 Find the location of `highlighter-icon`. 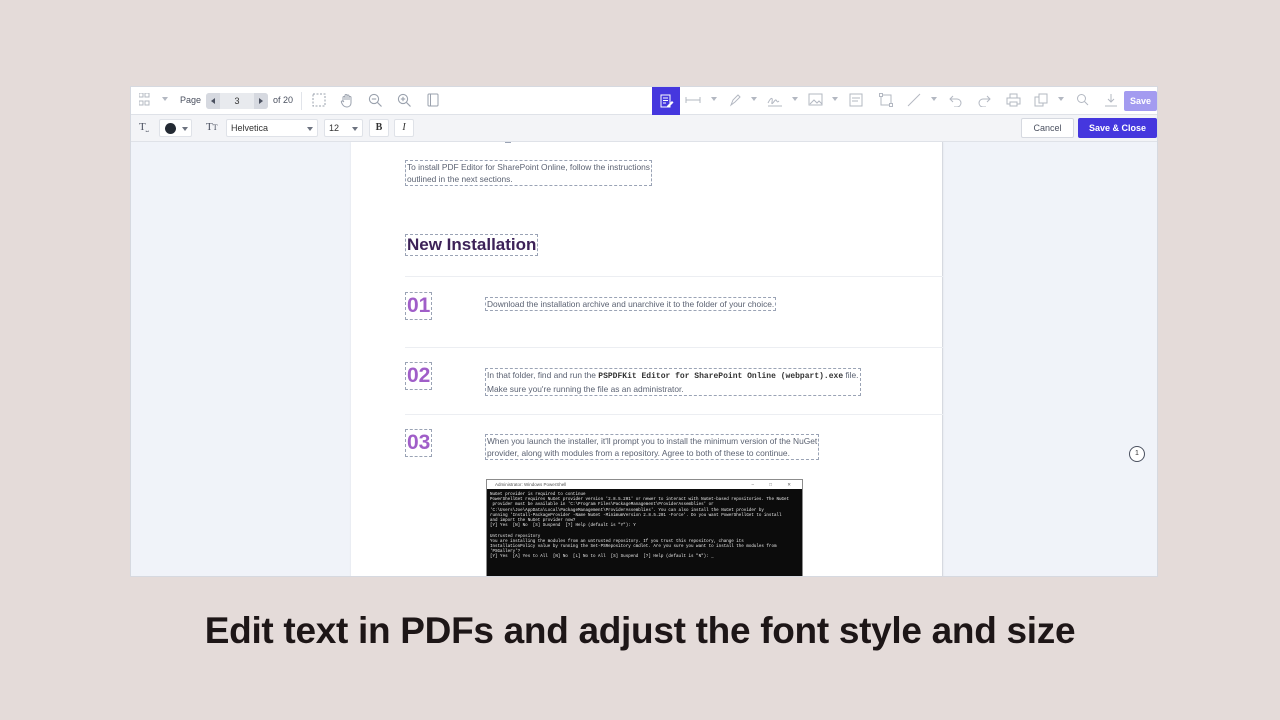

highlighter-icon is located at coordinates (735, 101).